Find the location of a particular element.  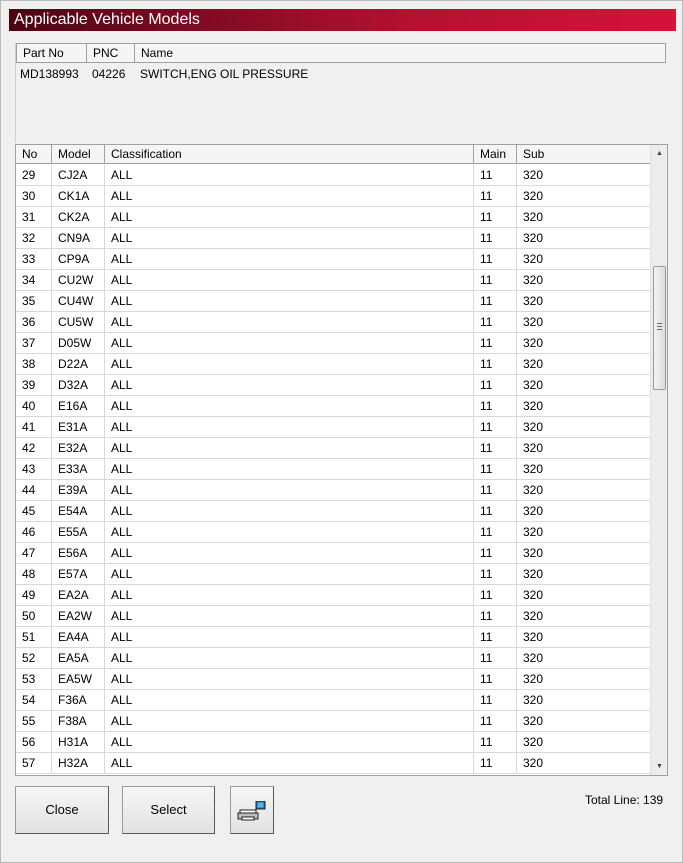

table-row: 38 D22A ALL 11 320 is located at coordinates (333, 364).